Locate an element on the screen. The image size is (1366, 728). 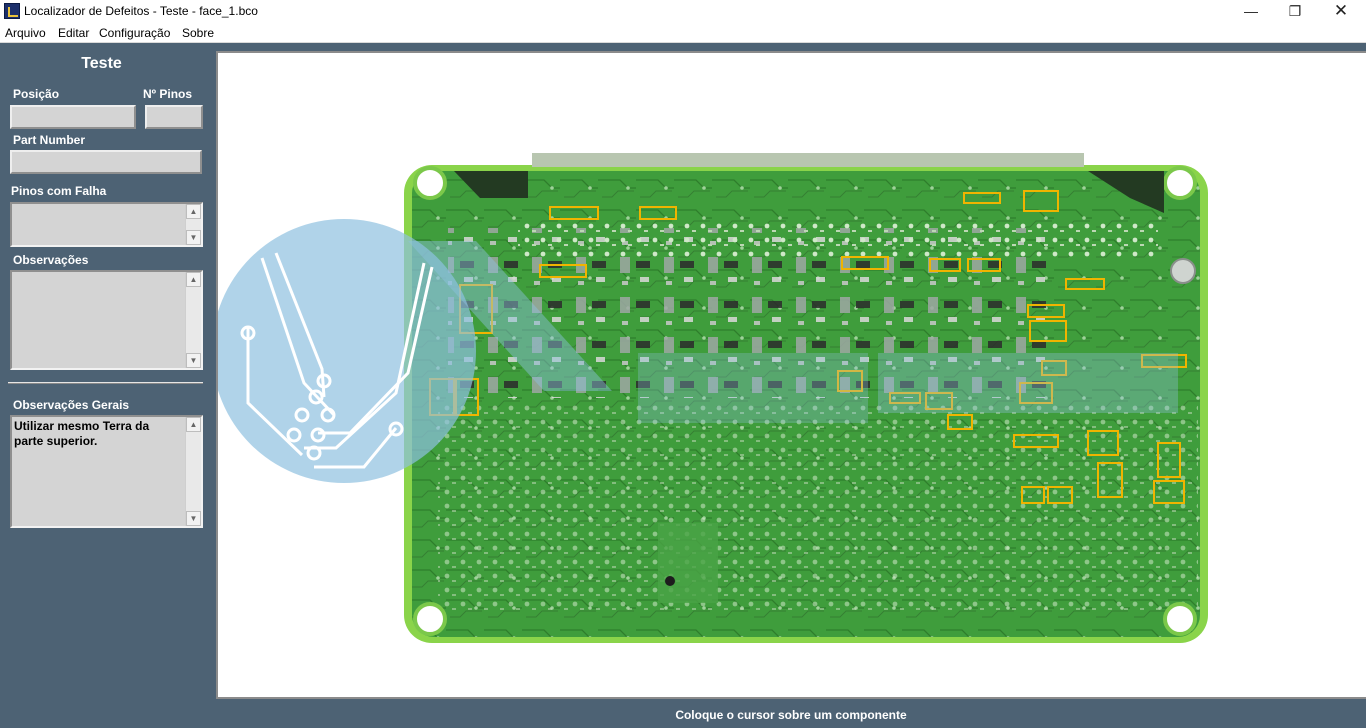
observacoes-label: Observações is located at coordinates (51, 260).